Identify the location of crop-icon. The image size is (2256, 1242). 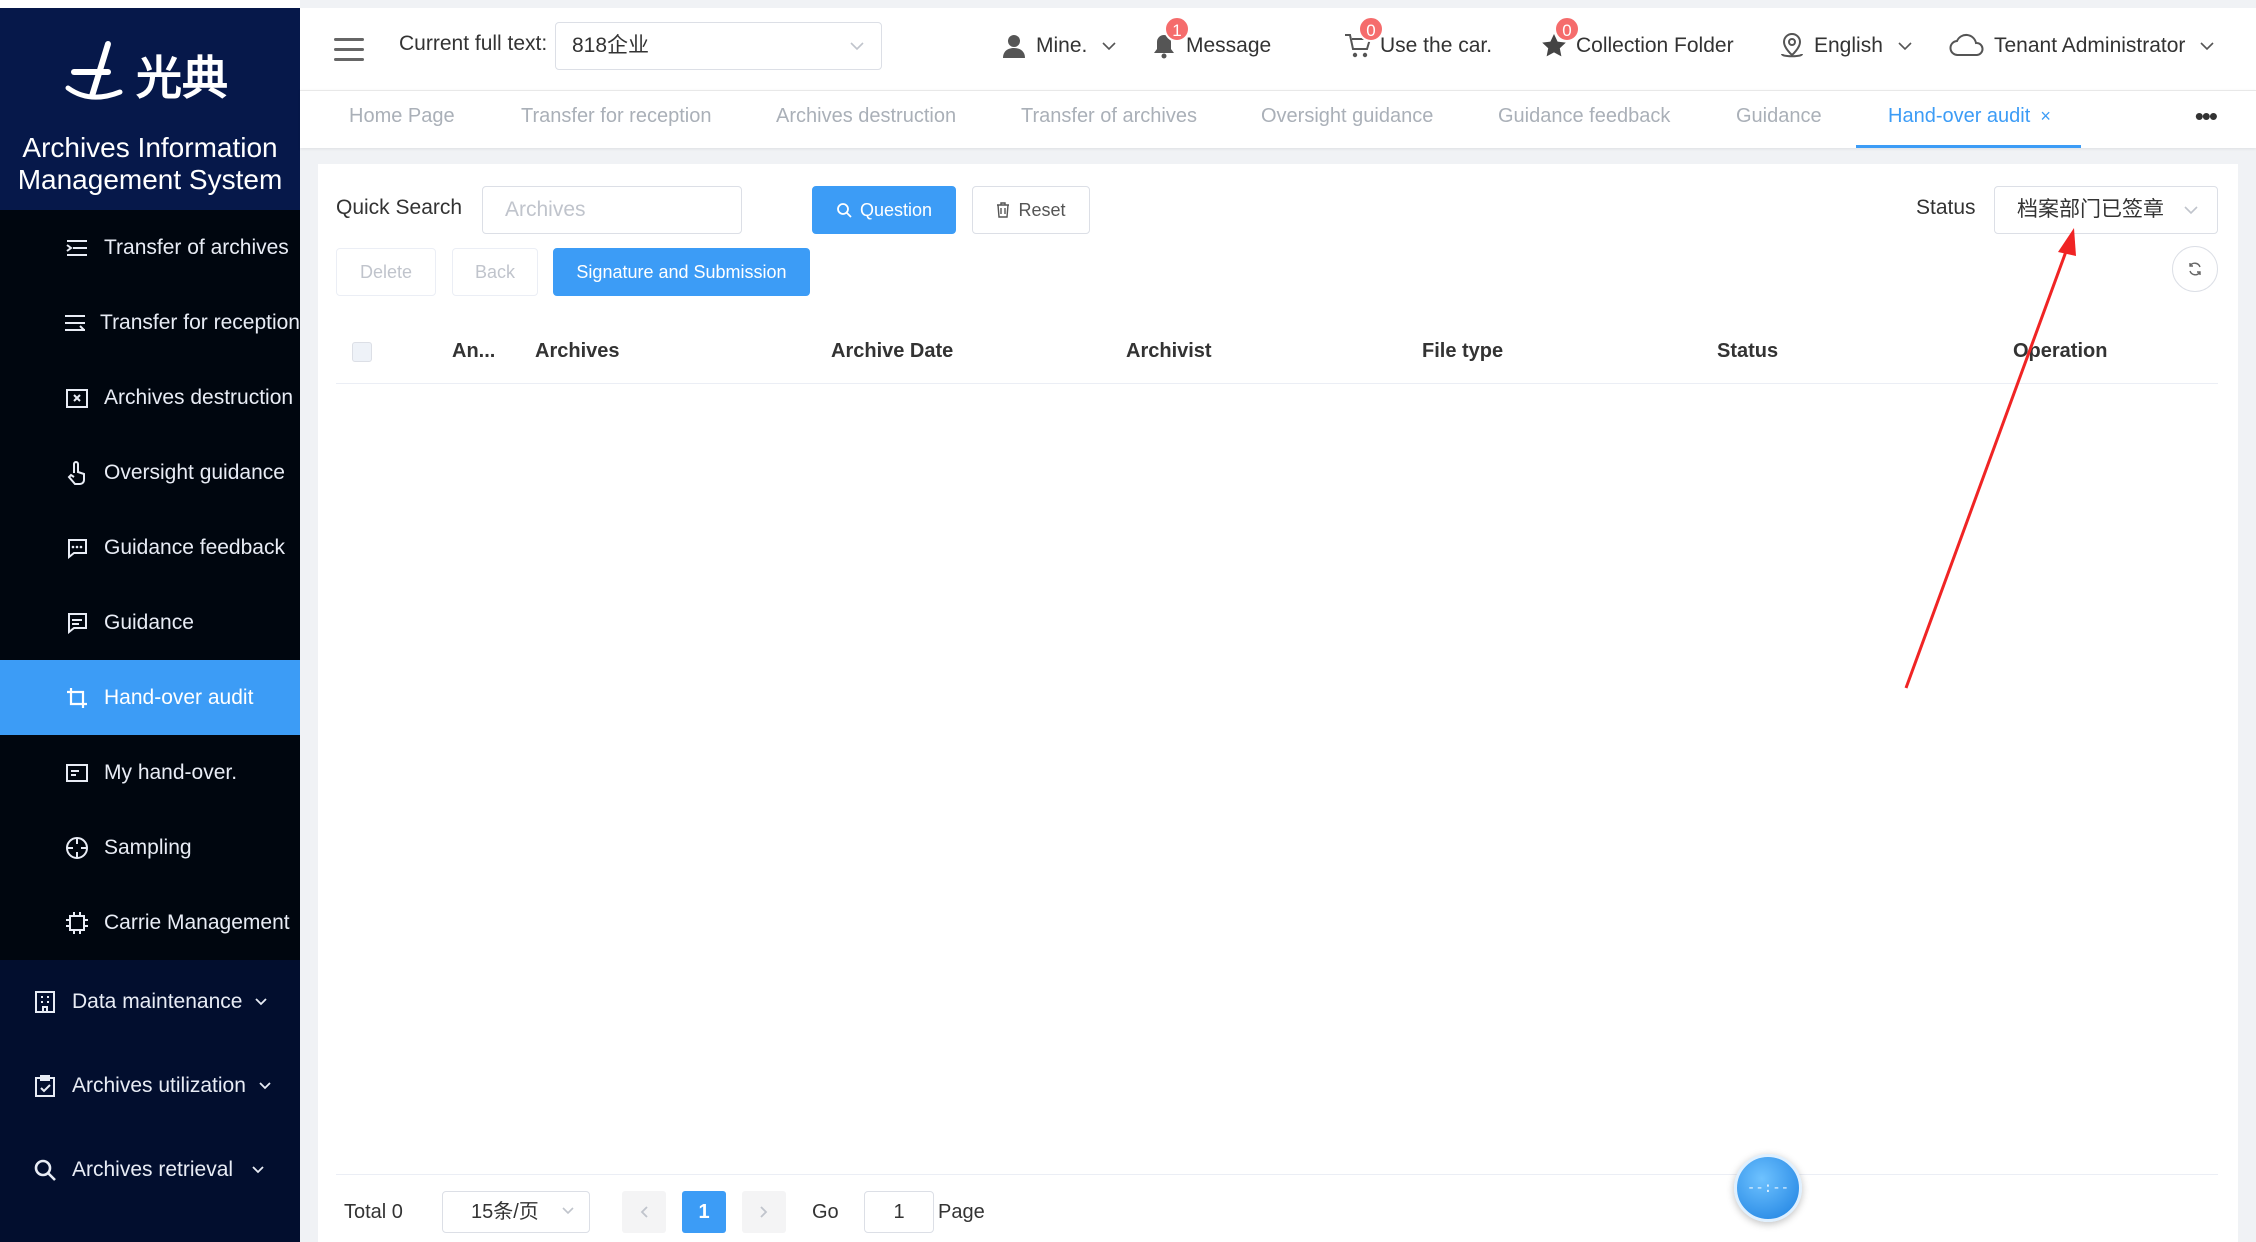
(77, 698).